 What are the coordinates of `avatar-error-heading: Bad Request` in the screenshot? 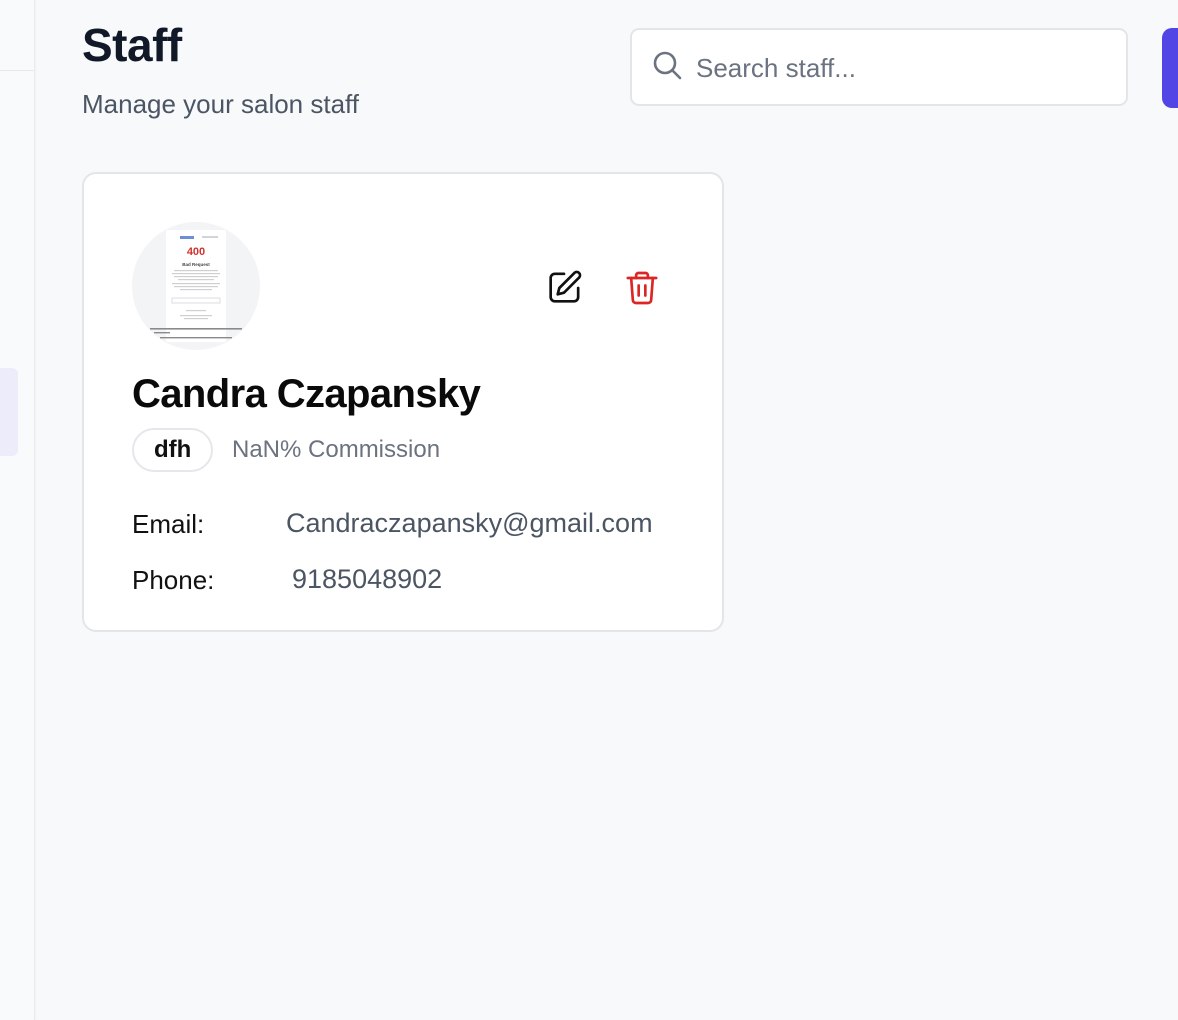 It's located at (196, 264).